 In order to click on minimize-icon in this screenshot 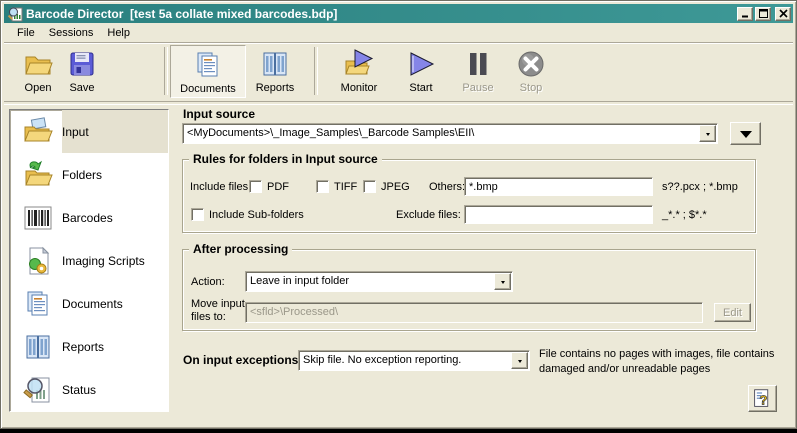, I will do `click(744, 16)`.